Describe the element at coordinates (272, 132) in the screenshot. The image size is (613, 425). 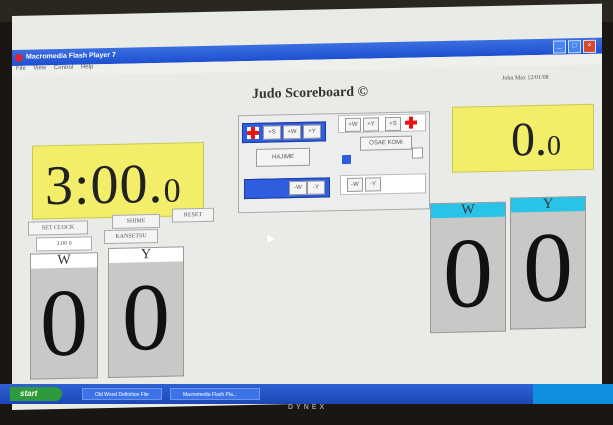
I see `add-shido-button-left: +S` at that location.